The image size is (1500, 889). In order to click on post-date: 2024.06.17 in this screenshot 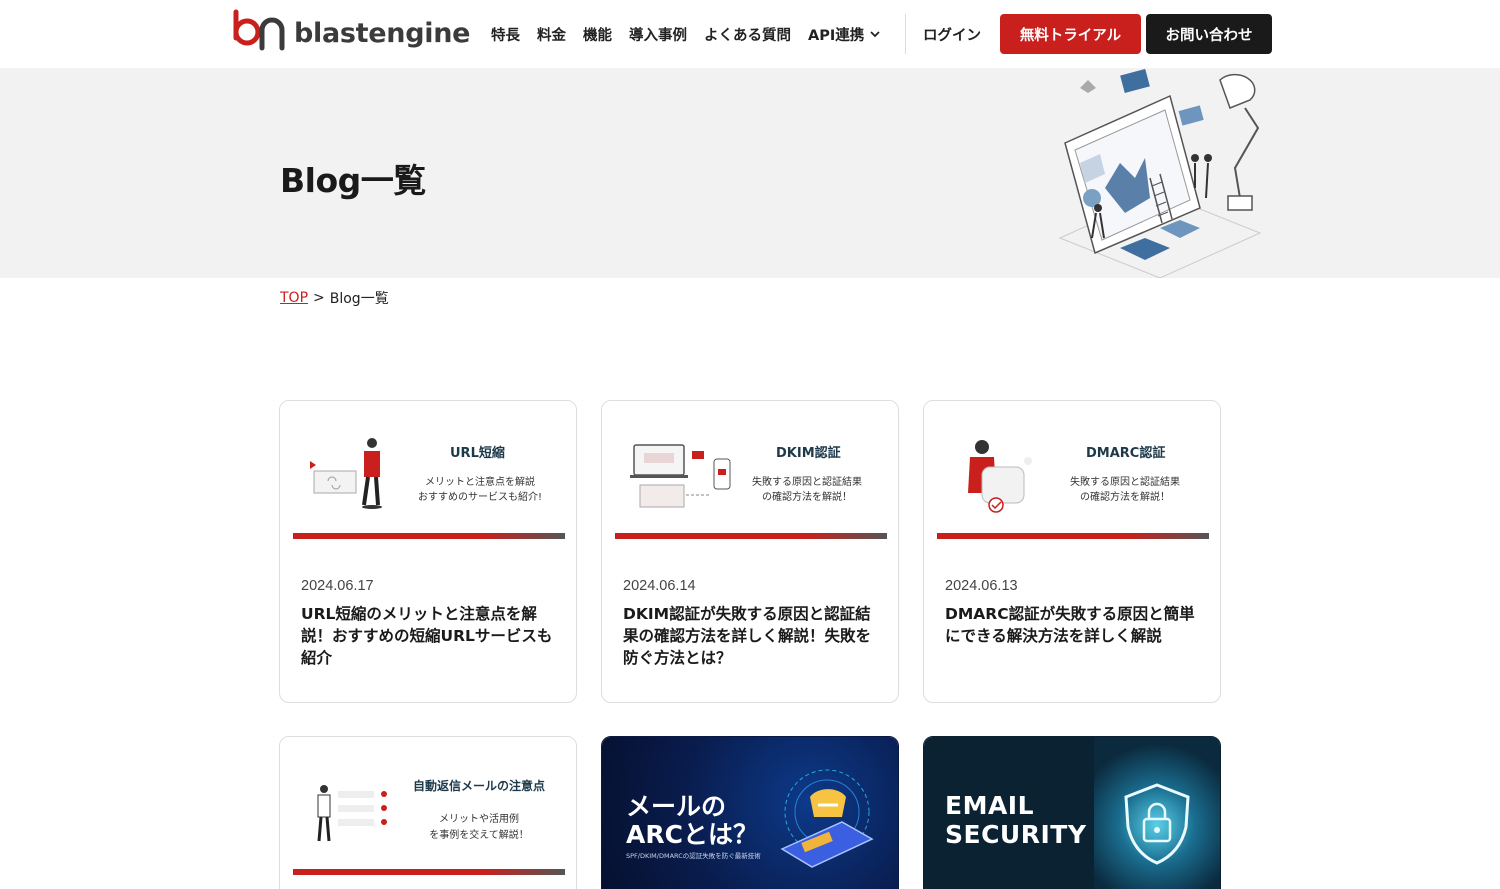, I will do `click(337, 586)`.